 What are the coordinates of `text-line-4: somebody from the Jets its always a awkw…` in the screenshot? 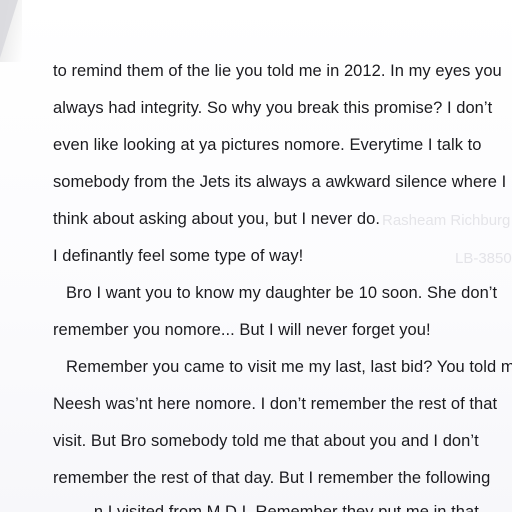 It's located at (280, 182).